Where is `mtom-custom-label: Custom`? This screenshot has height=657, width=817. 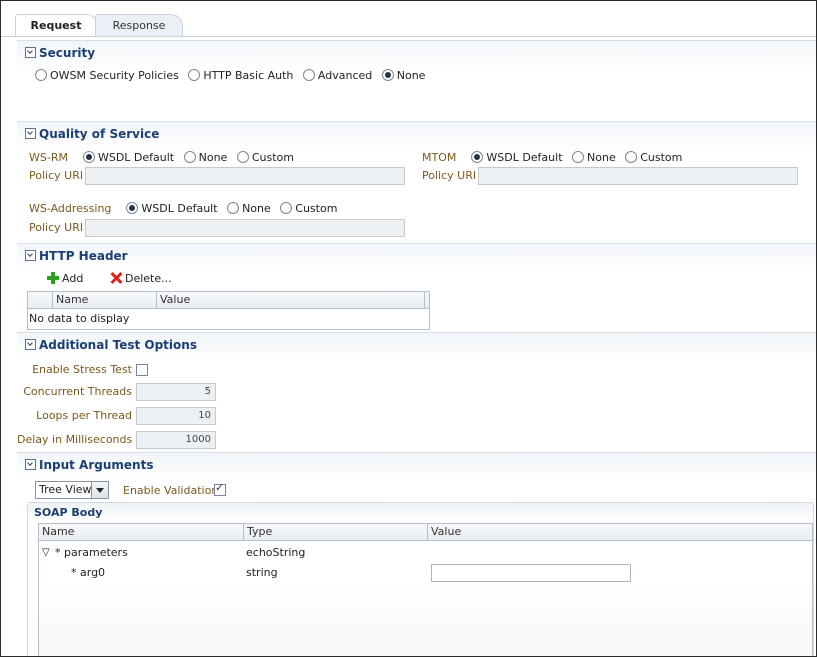
mtom-custom-label: Custom is located at coordinates (661, 157).